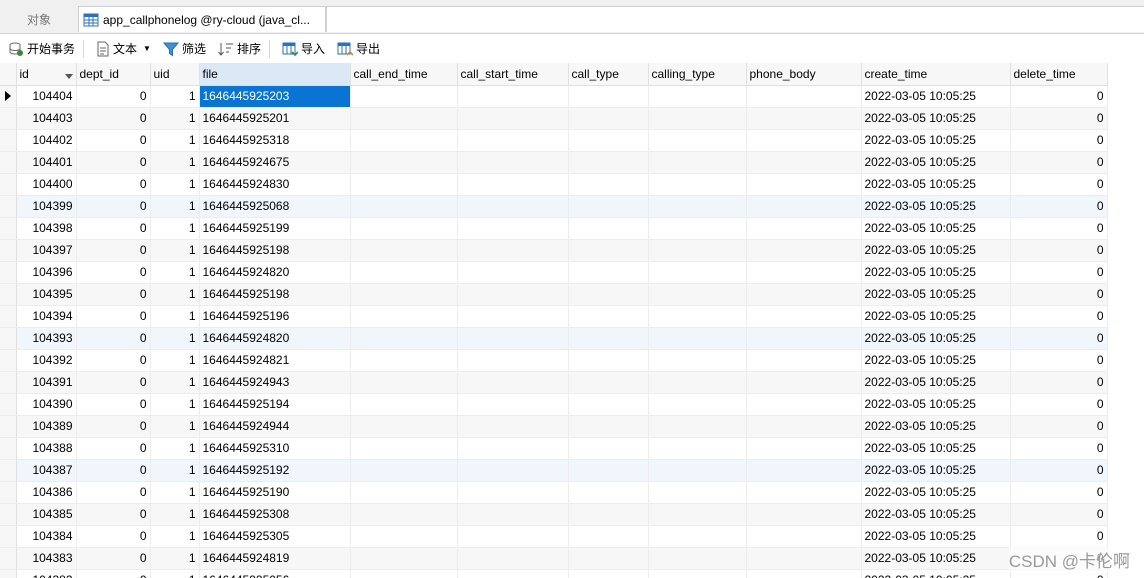  I want to click on table-cell-file: 1646445925318, so click(275, 140).